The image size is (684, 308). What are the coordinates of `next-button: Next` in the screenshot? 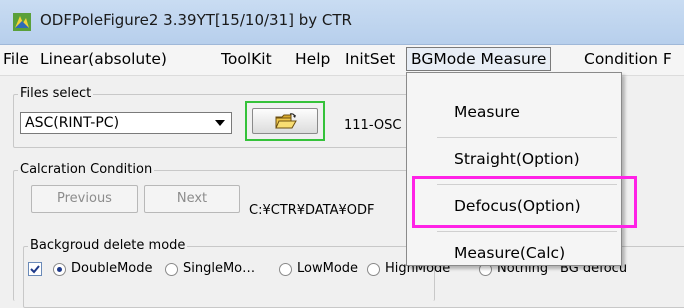 It's located at (192, 199).